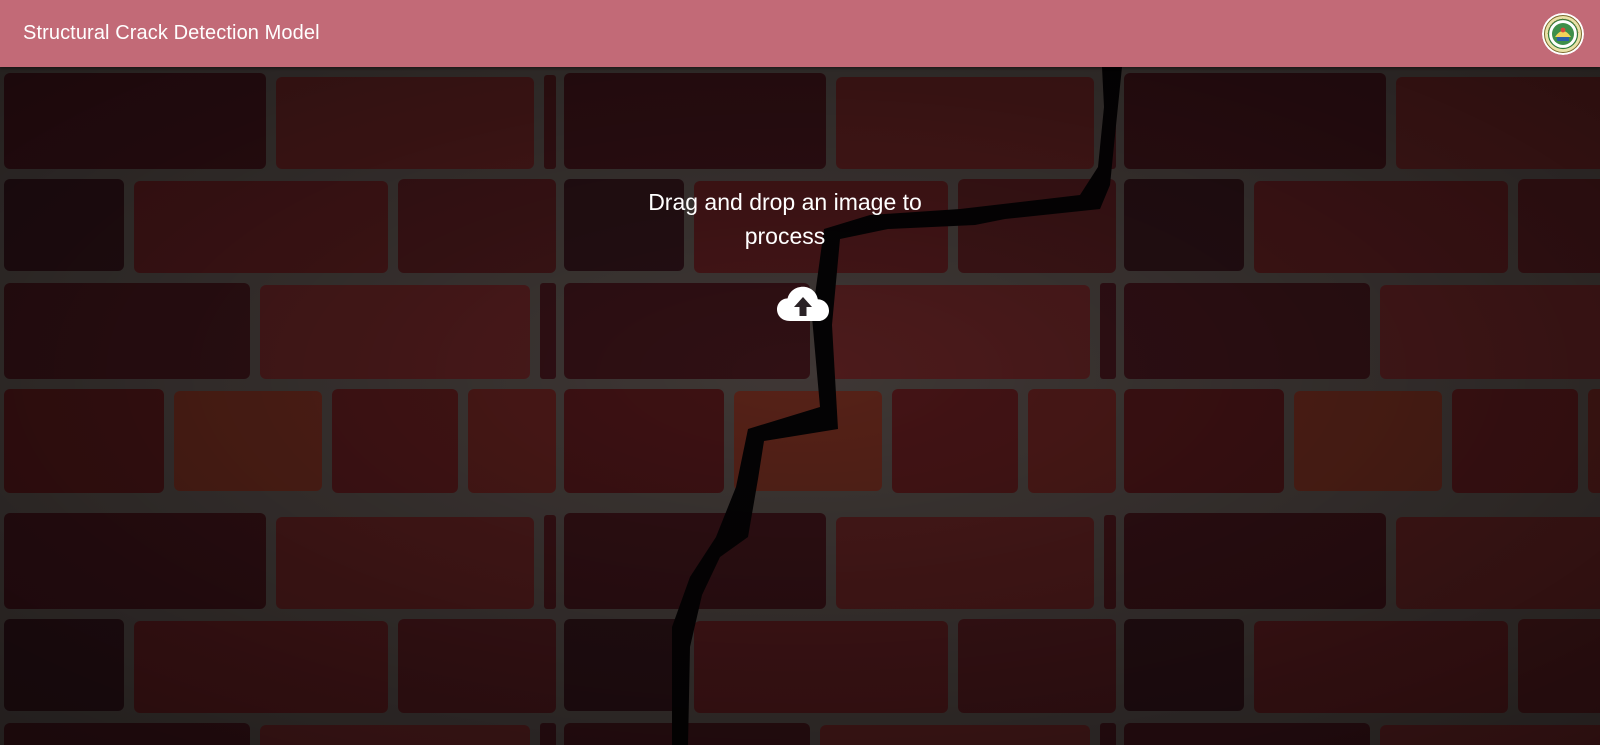  I want to click on top-bar: Structural Crack Detection Model, so click(800, 33).